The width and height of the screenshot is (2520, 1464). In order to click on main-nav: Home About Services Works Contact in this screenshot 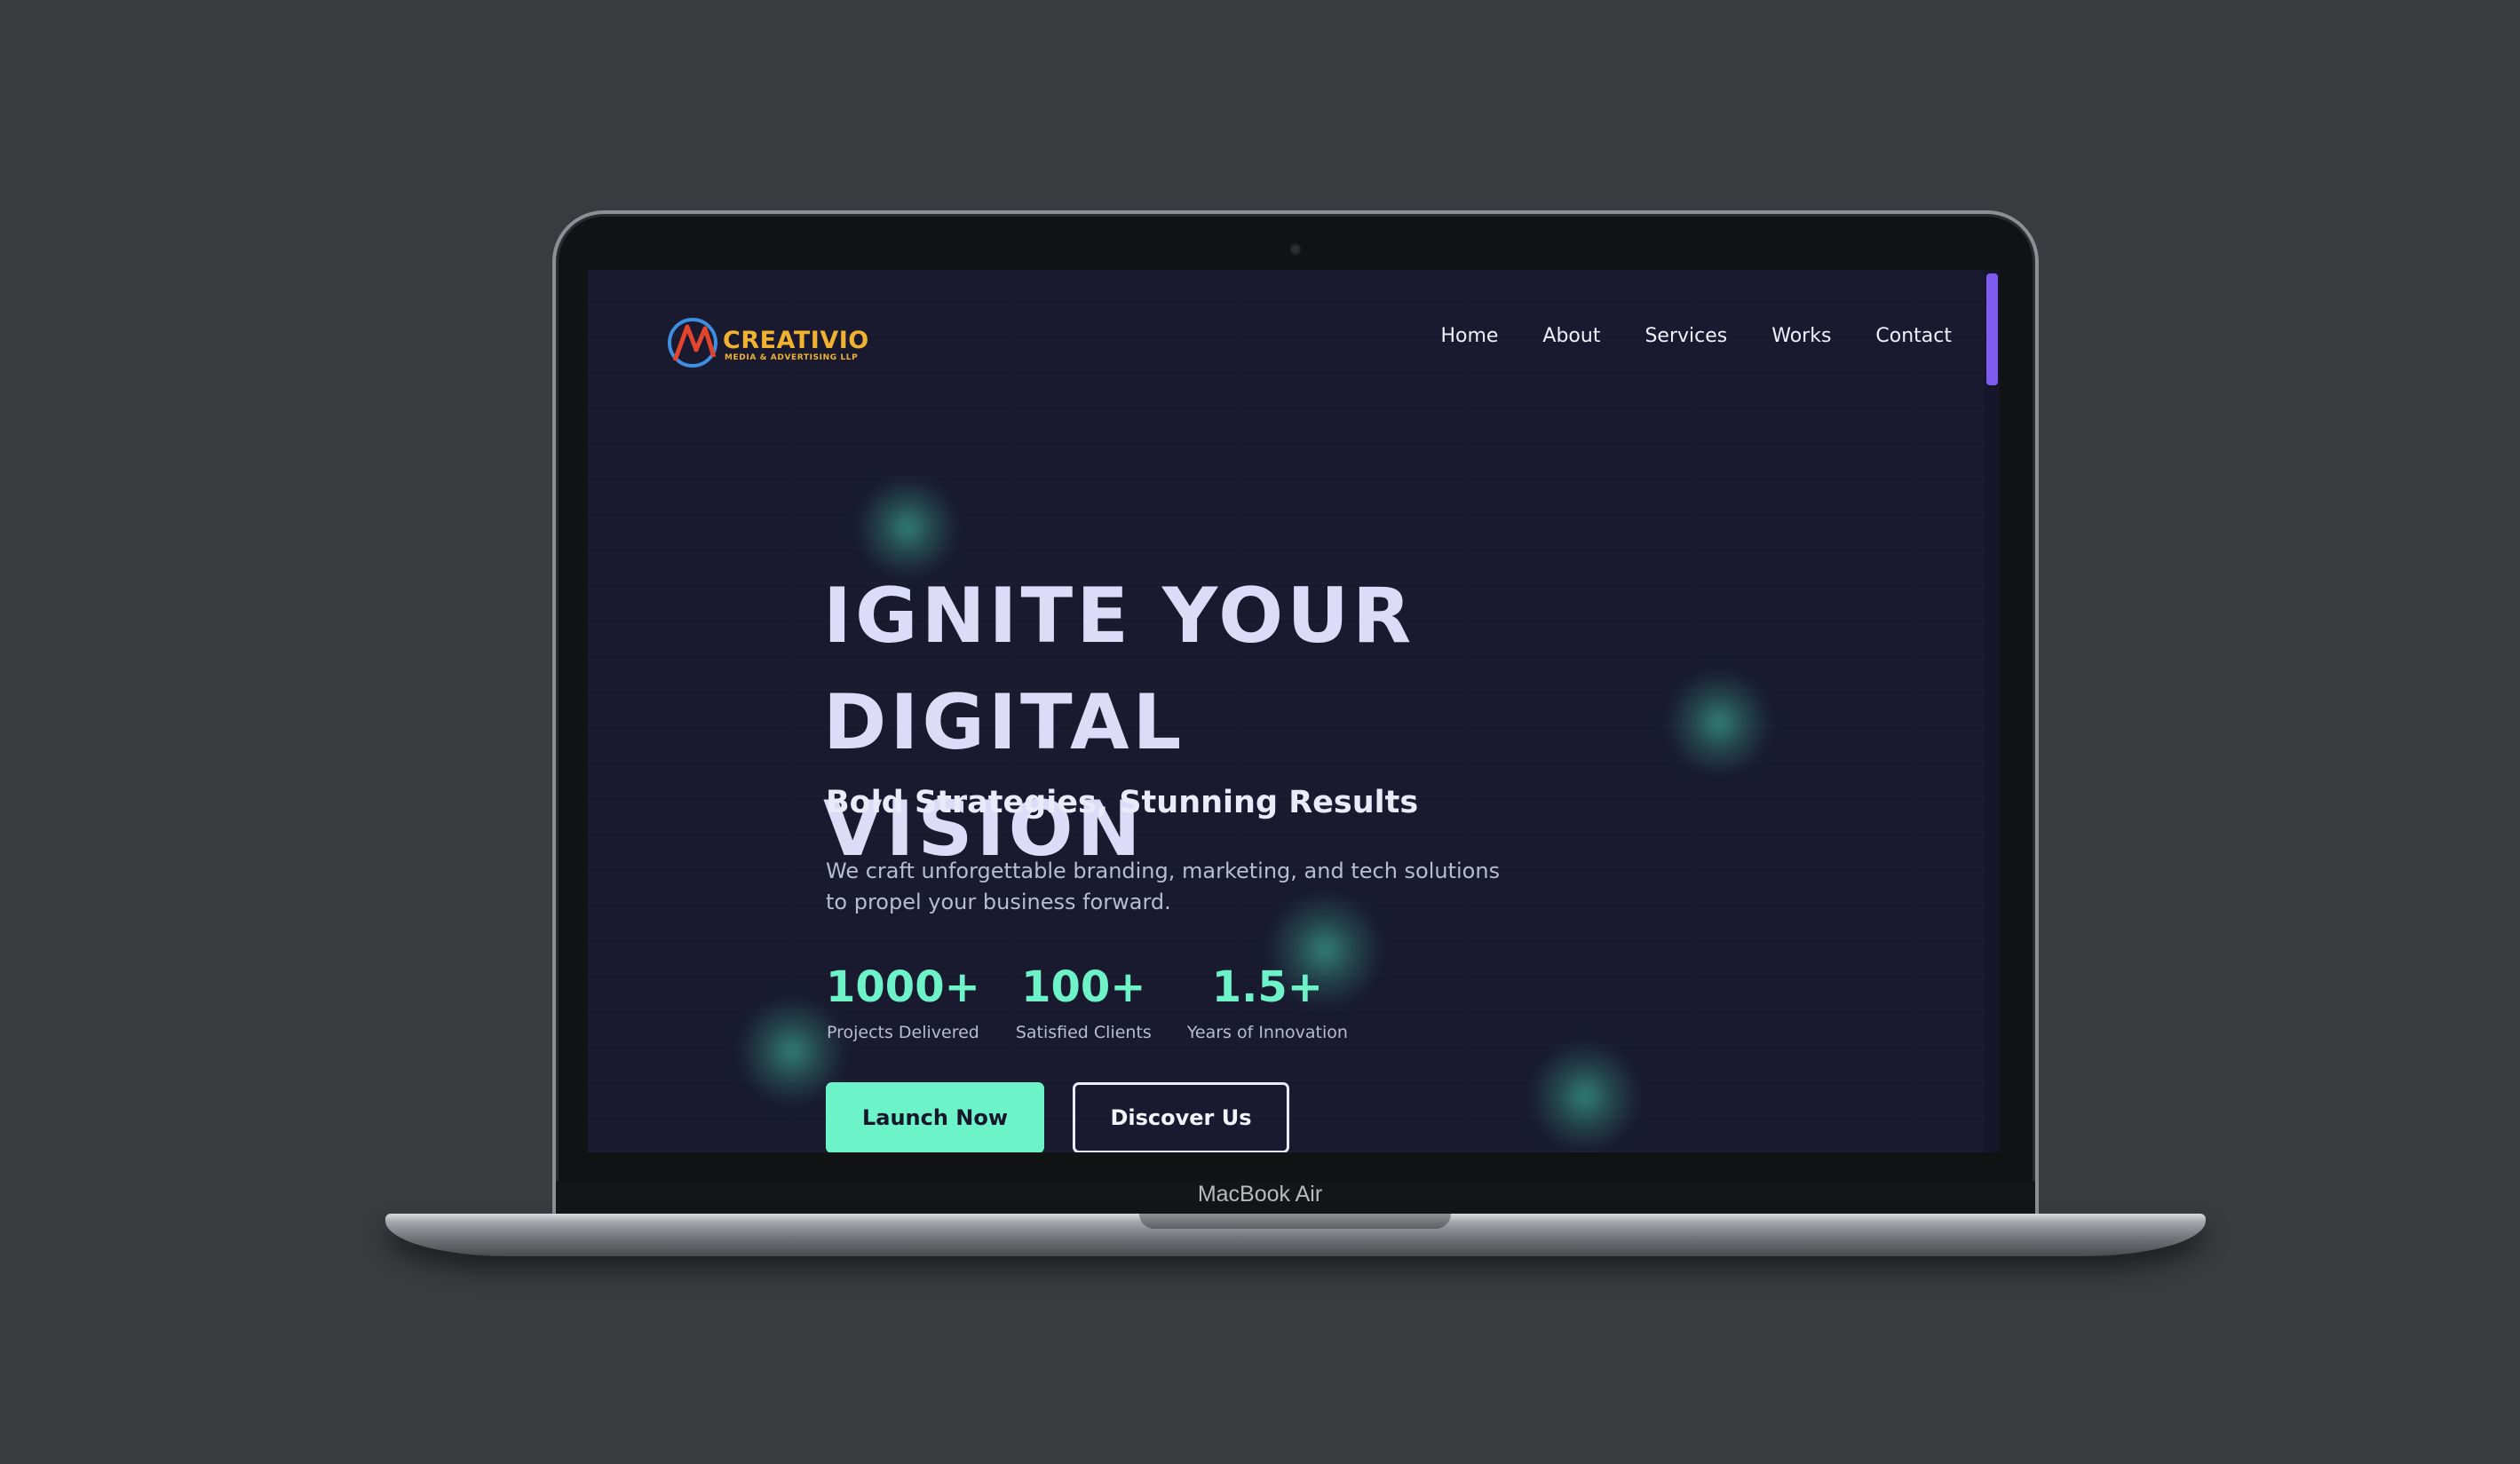, I will do `click(1696, 336)`.